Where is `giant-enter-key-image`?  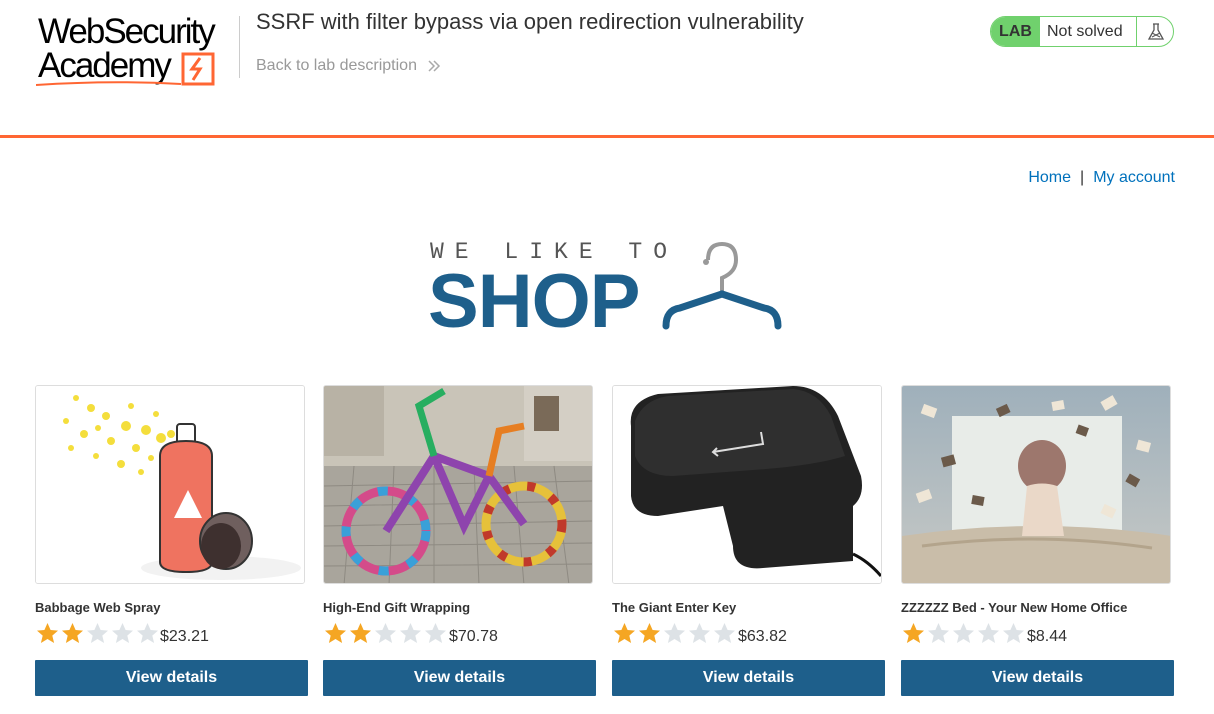 giant-enter-key-image is located at coordinates (747, 484).